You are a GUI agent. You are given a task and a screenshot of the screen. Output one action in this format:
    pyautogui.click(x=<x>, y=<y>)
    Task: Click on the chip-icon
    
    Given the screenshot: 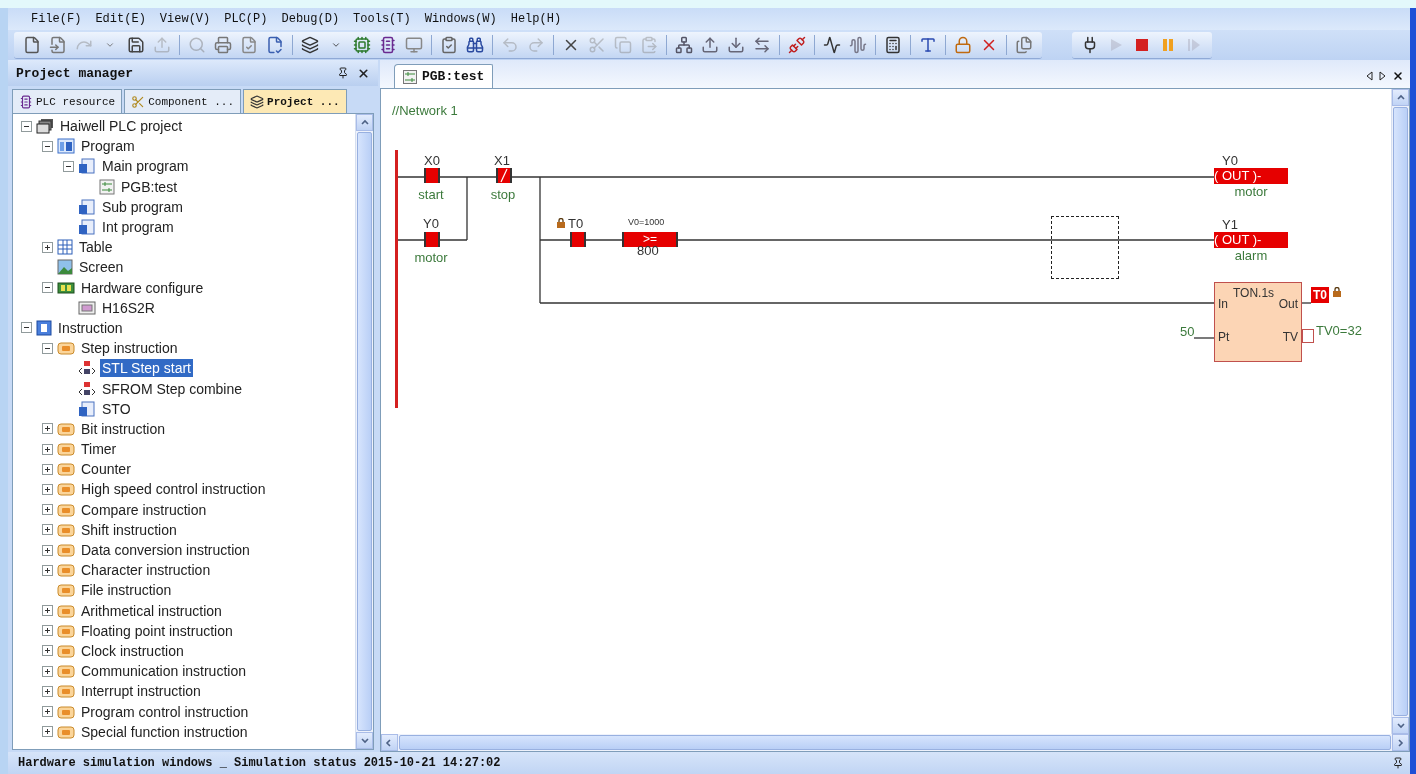 What is the action you would take?
    pyautogui.click(x=26, y=101)
    